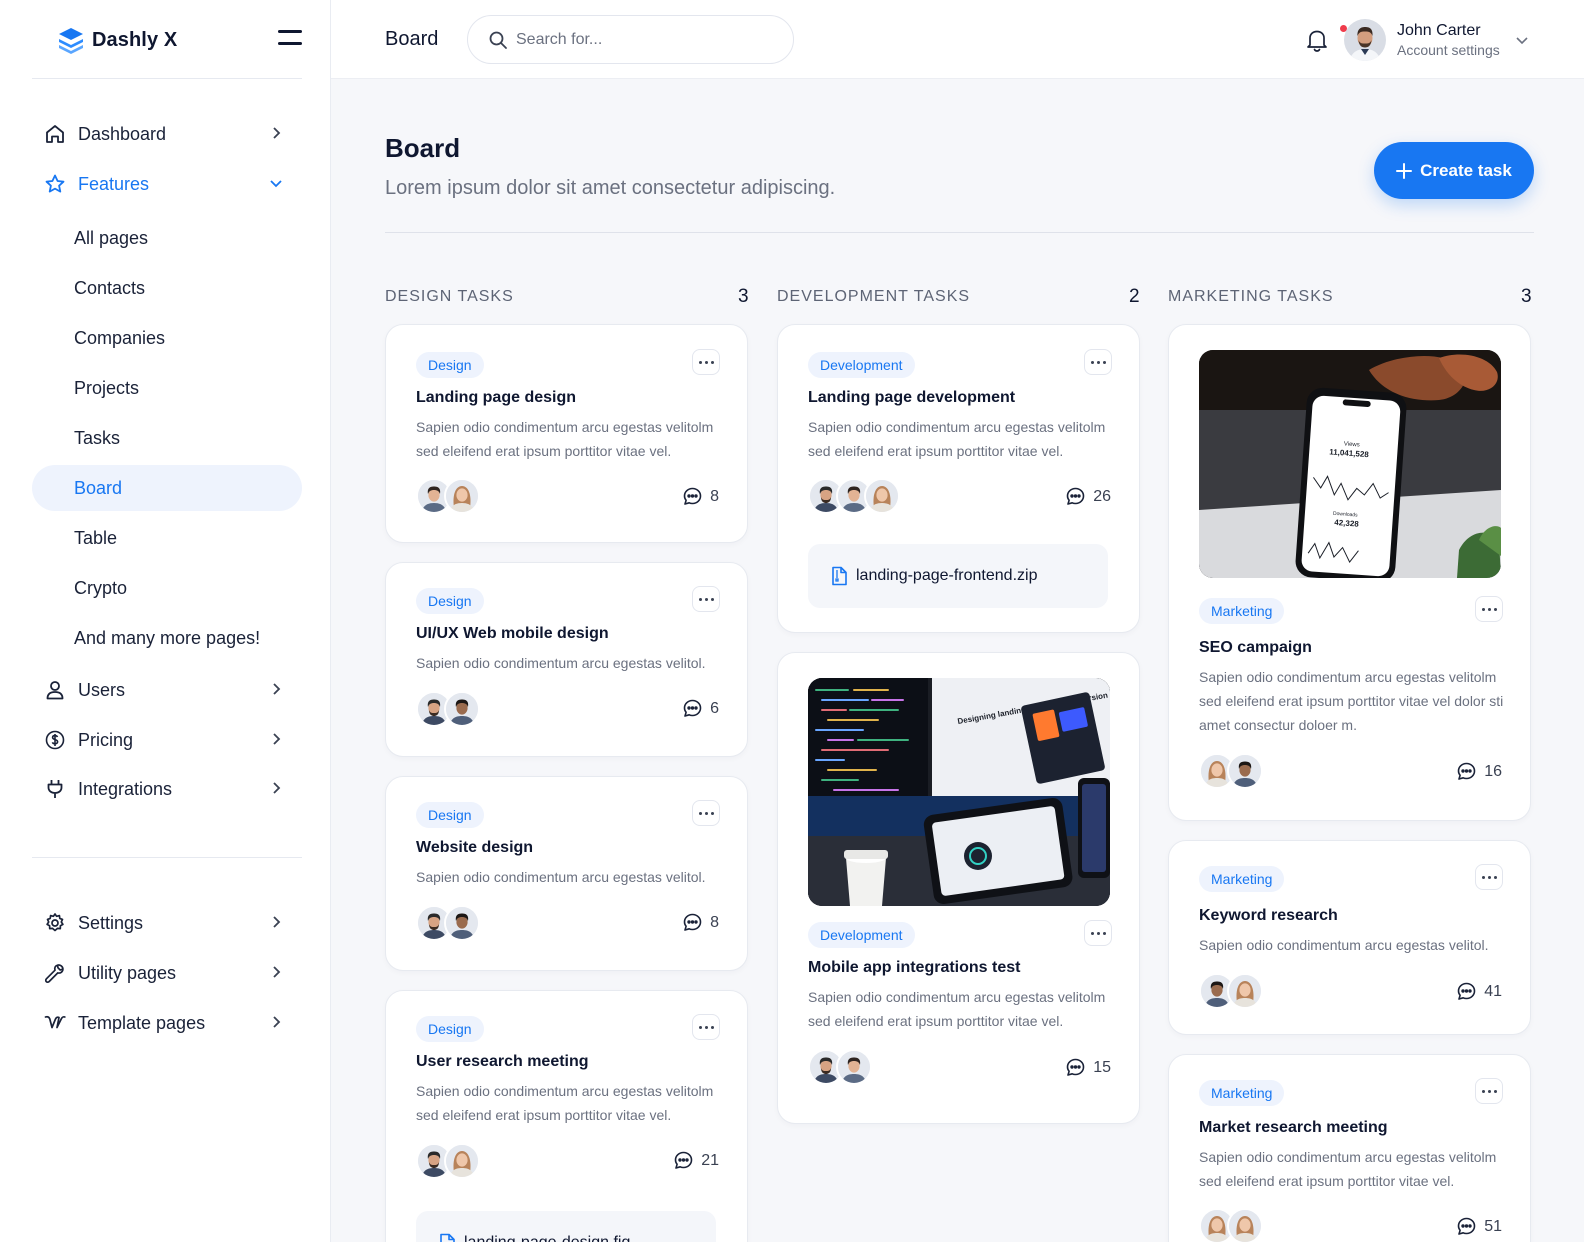 The image size is (1584, 1242). Describe the element at coordinates (1439, 31) in the screenshot. I see `user-name: John Carter` at that location.